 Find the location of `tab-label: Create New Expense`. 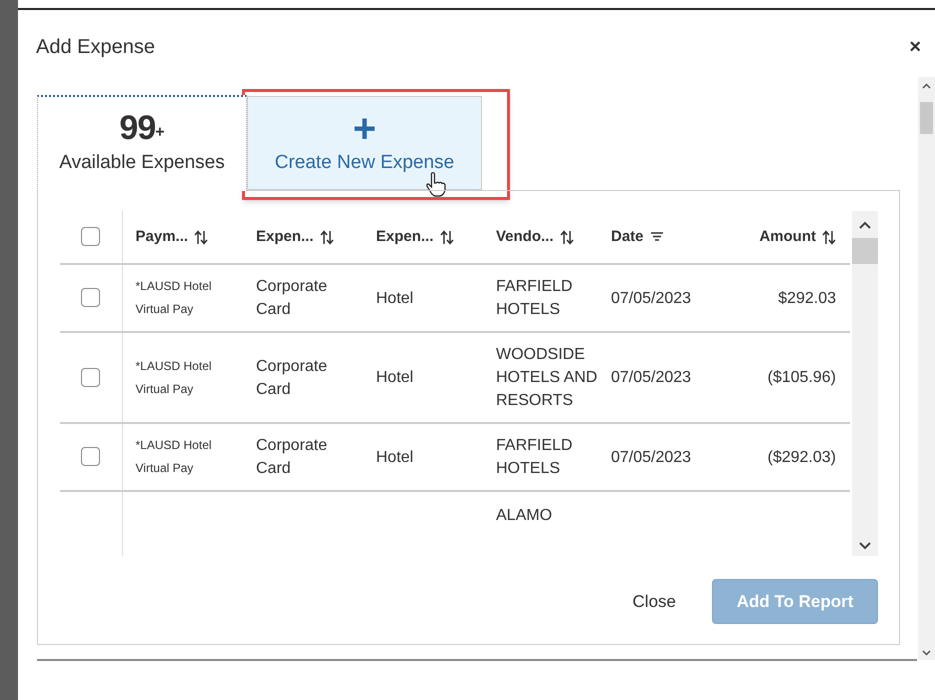

tab-label: Create New Expense is located at coordinates (364, 162).